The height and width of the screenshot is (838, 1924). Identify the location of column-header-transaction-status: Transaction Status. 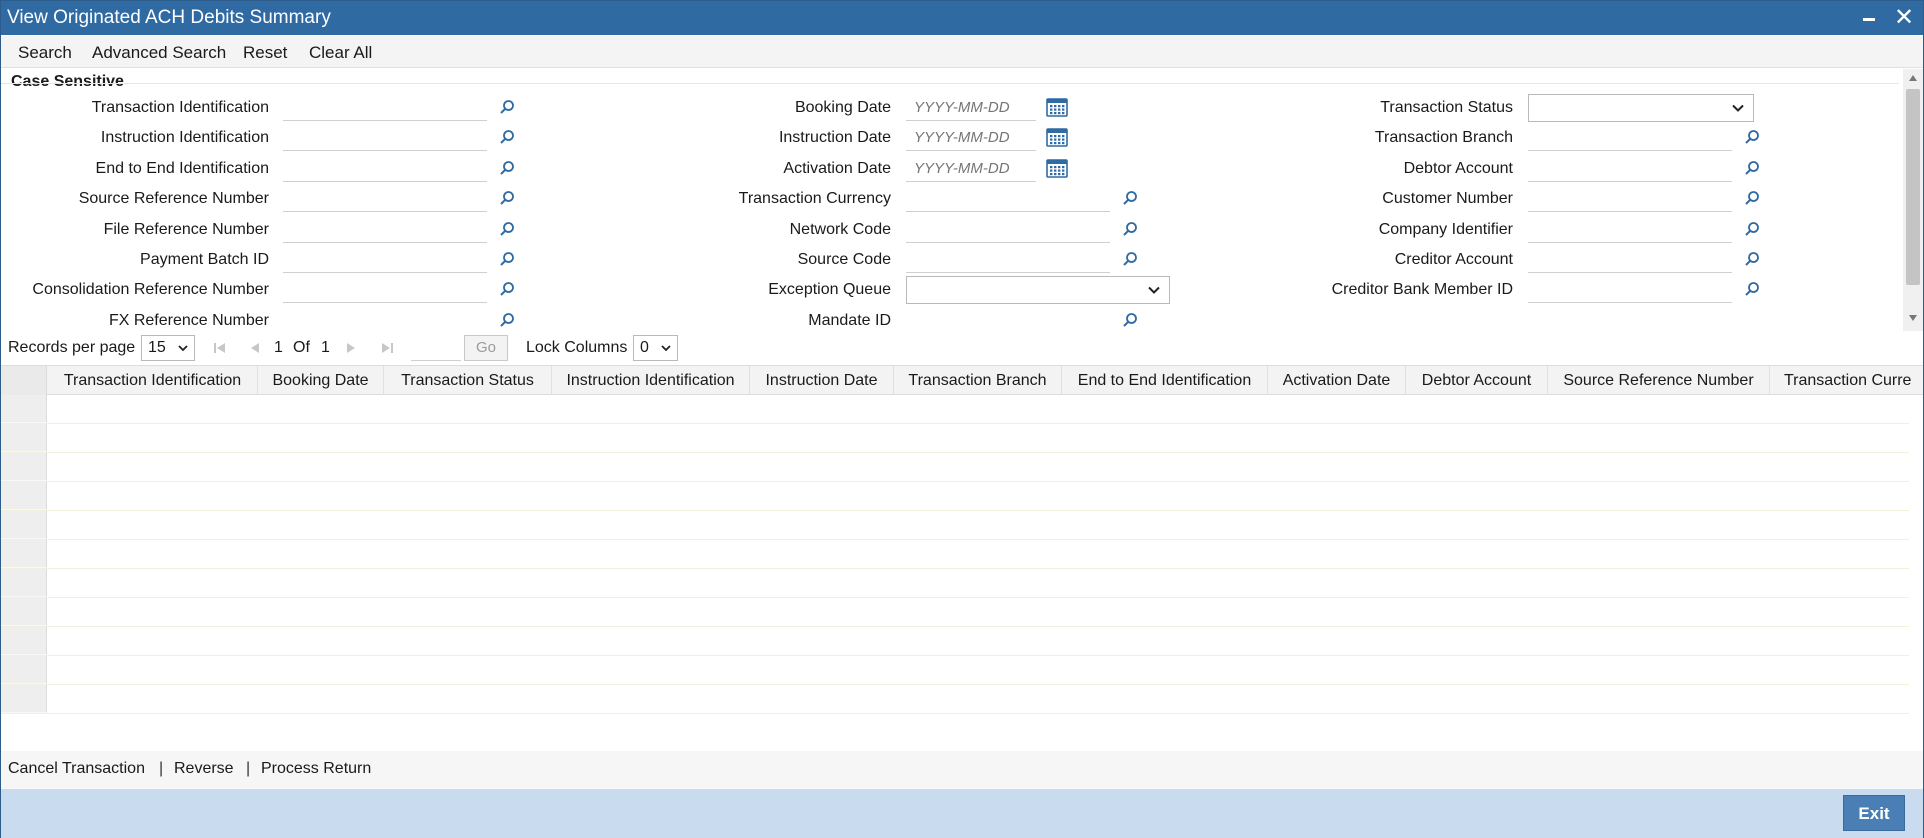
(468, 380).